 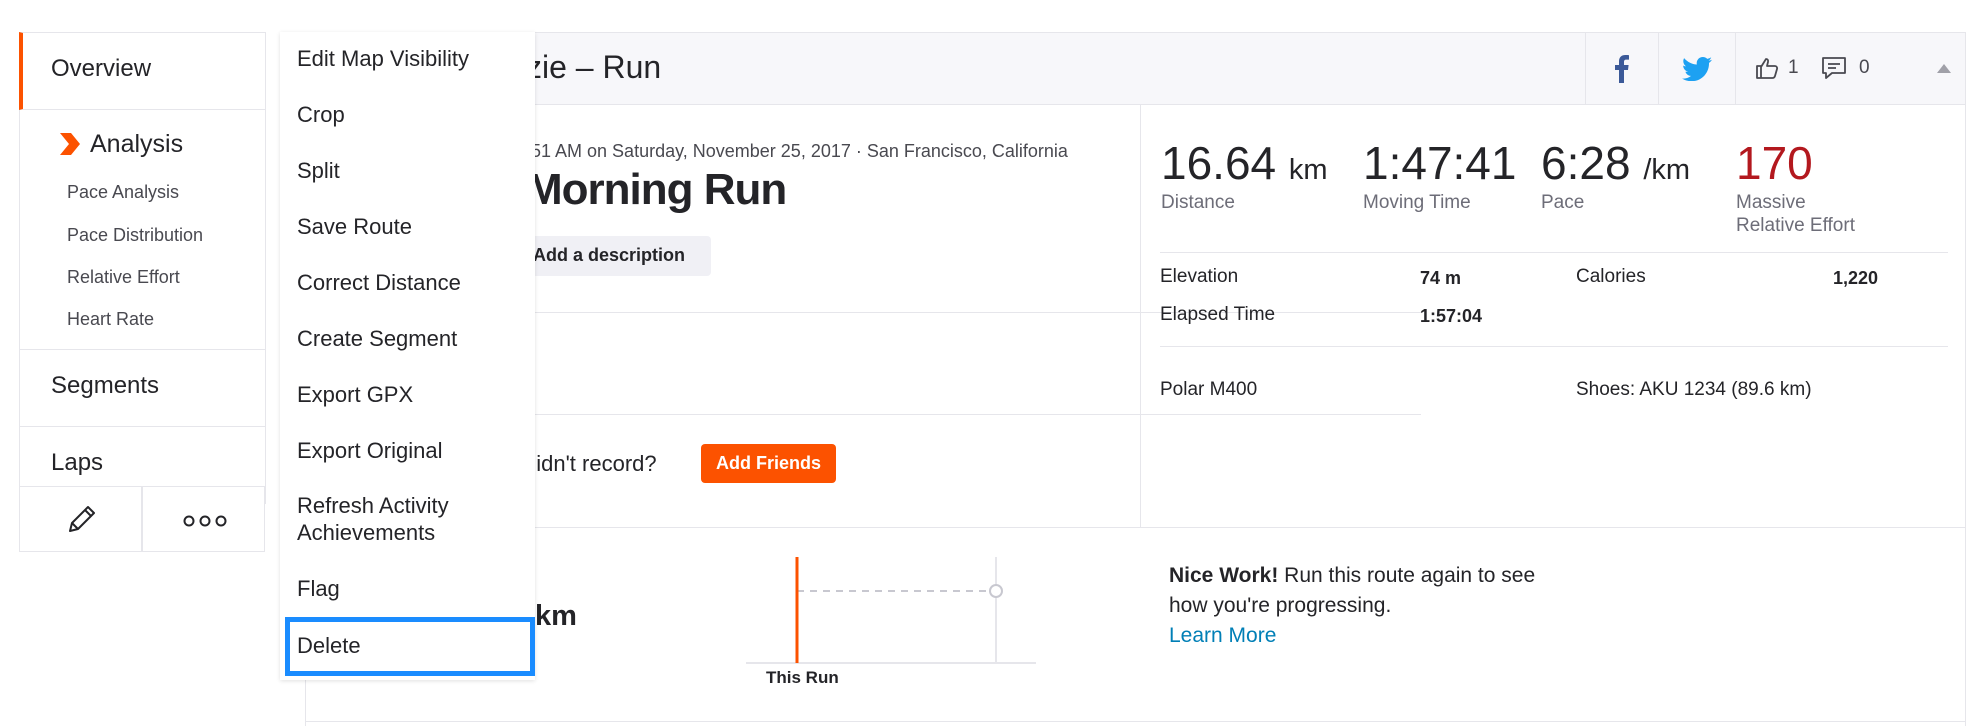 I want to click on moving-time-label: Moving Time, so click(x=1417, y=202).